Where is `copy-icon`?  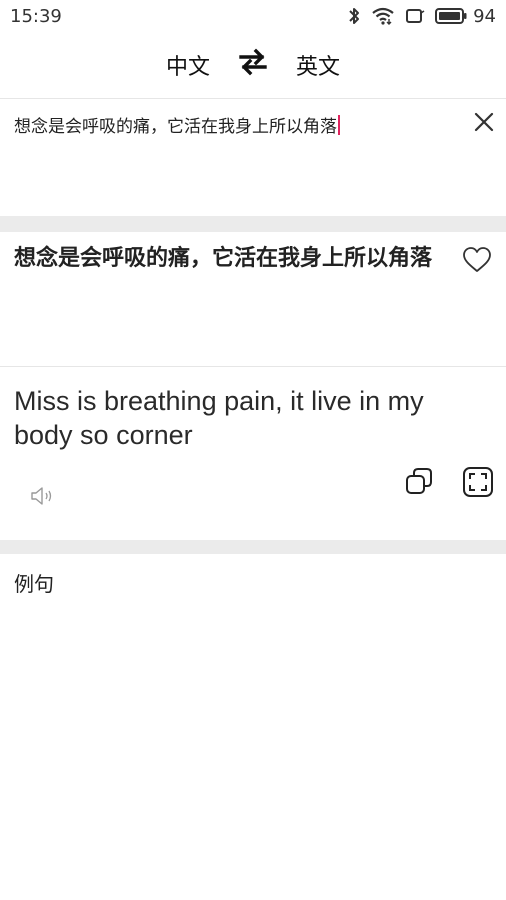 copy-icon is located at coordinates (419, 484).